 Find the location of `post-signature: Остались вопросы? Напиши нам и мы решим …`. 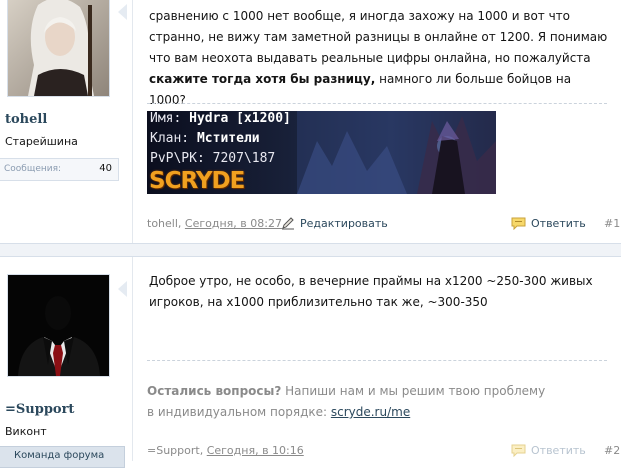

post-signature: Остались вопросы? Напиши нам и мы решим … is located at coordinates (347, 402).